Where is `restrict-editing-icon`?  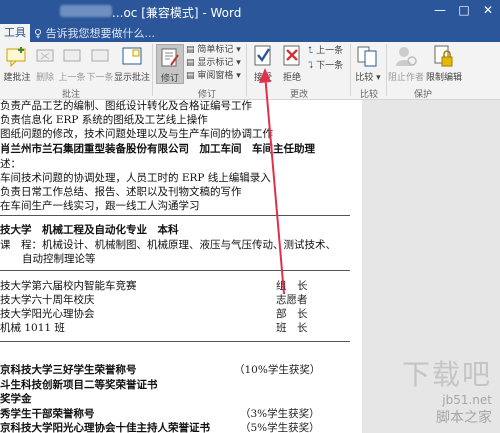
restrict-editing-icon is located at coordinates (443, 56).